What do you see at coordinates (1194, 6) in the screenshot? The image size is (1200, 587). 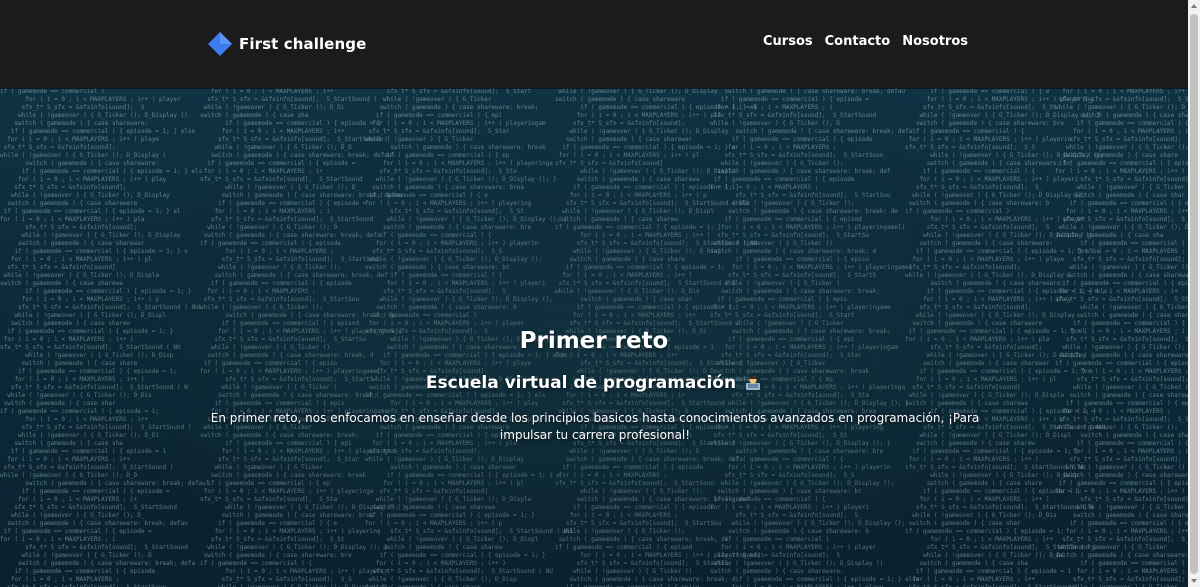 I see `scroll-up-arrow-icon` at bounding box center [1194, 6].